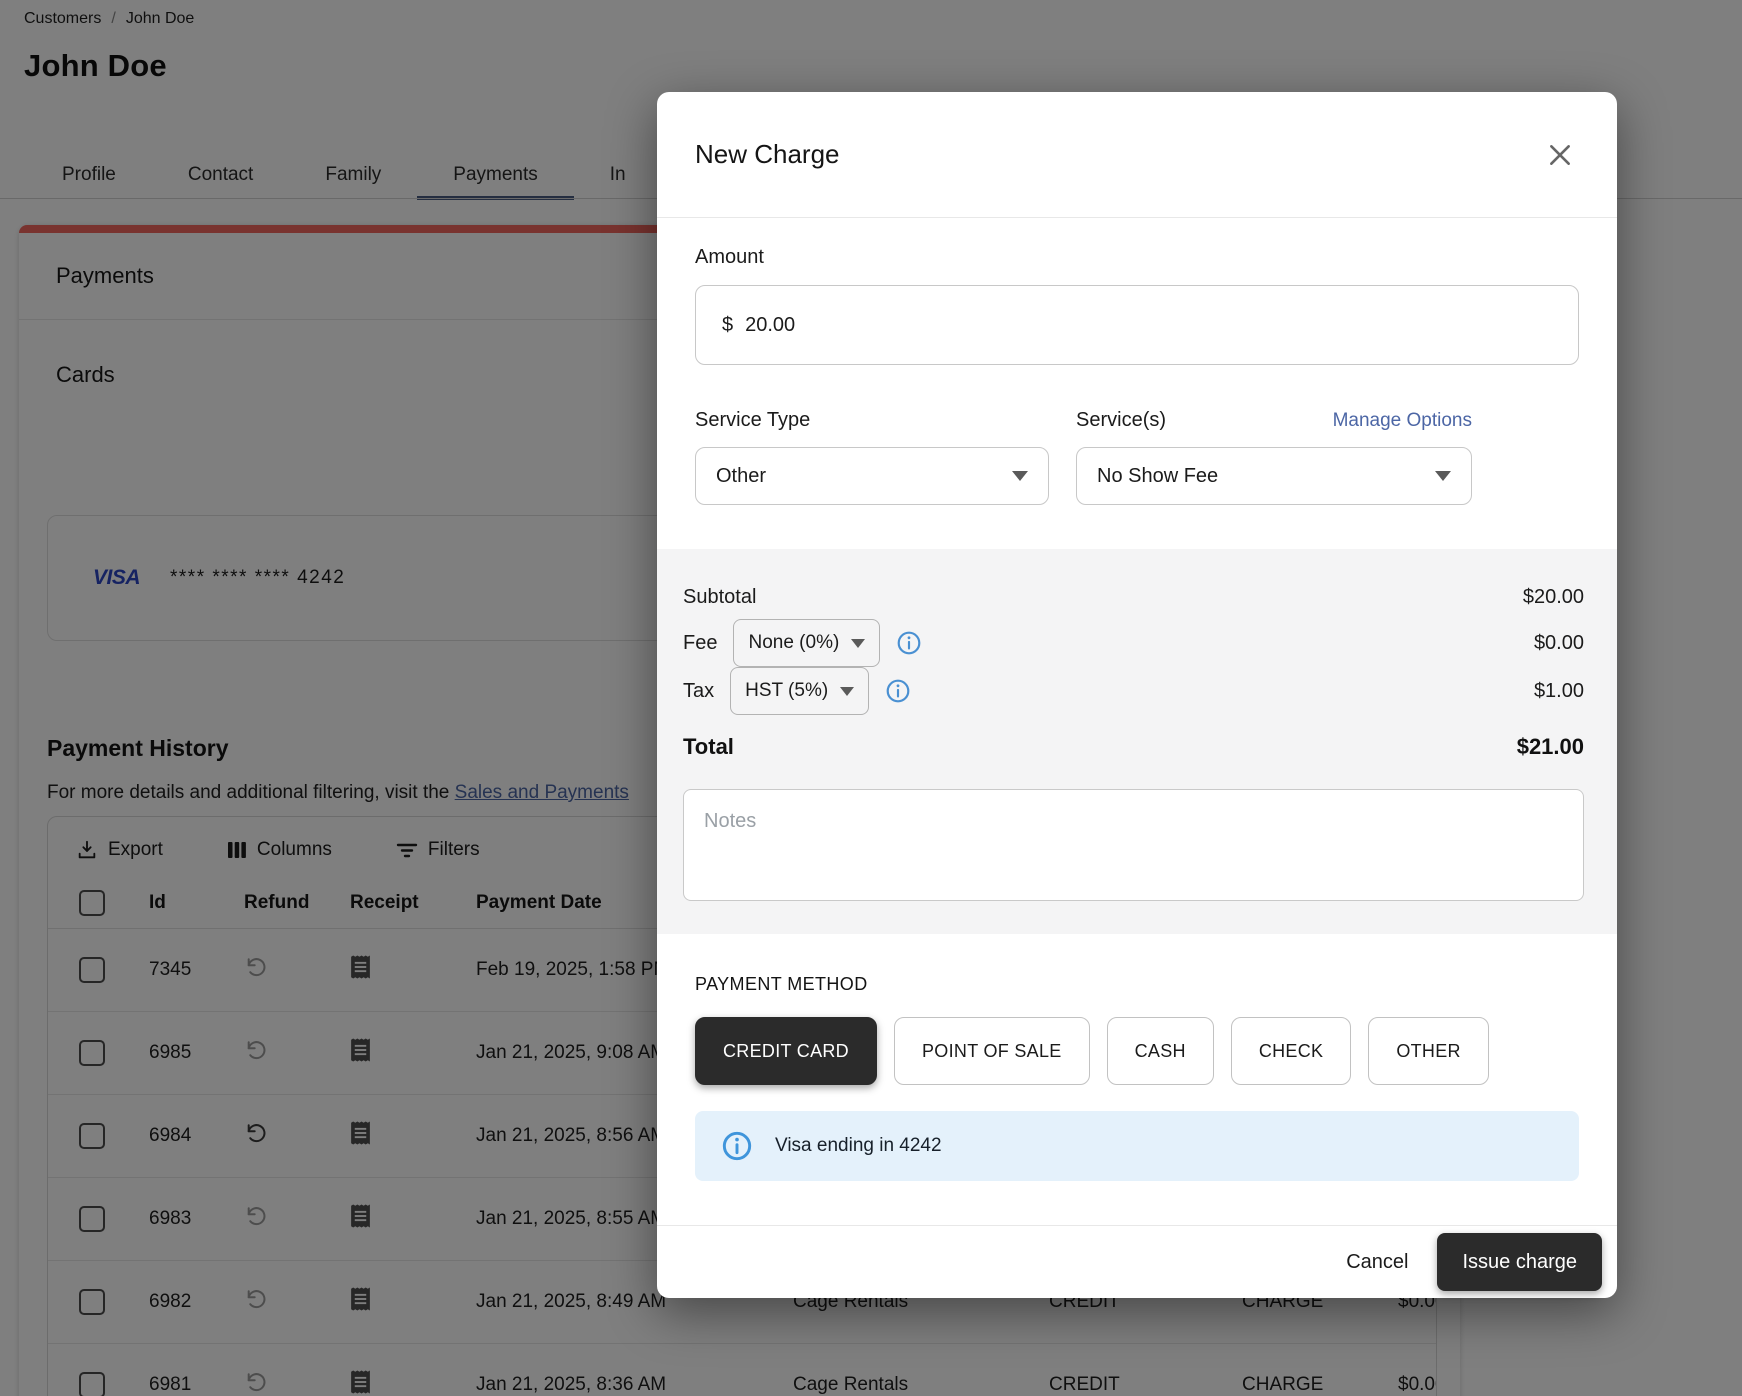 This screenshot has height=1396, width=1742. Describe the element at coordinates (858, 1145) in the screenshot. I see `banner-text: Visa ending in 4242` at that location.